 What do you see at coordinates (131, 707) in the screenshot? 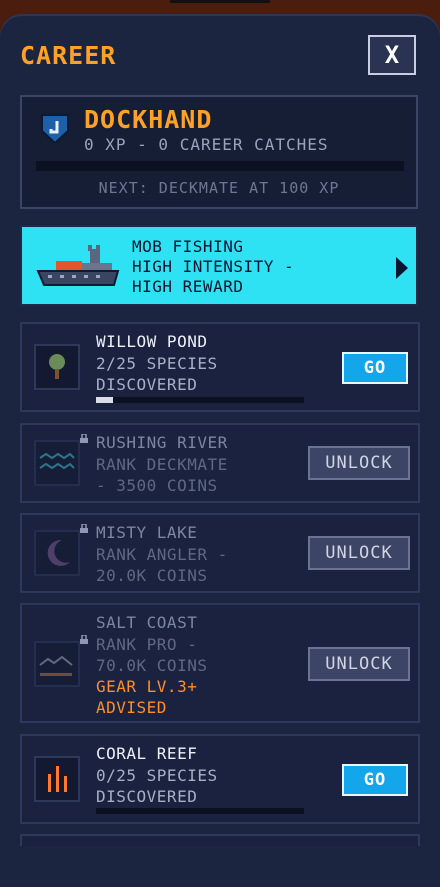
I see `gear-warning-advised: ADVISED` at bounding box center [131, 707].